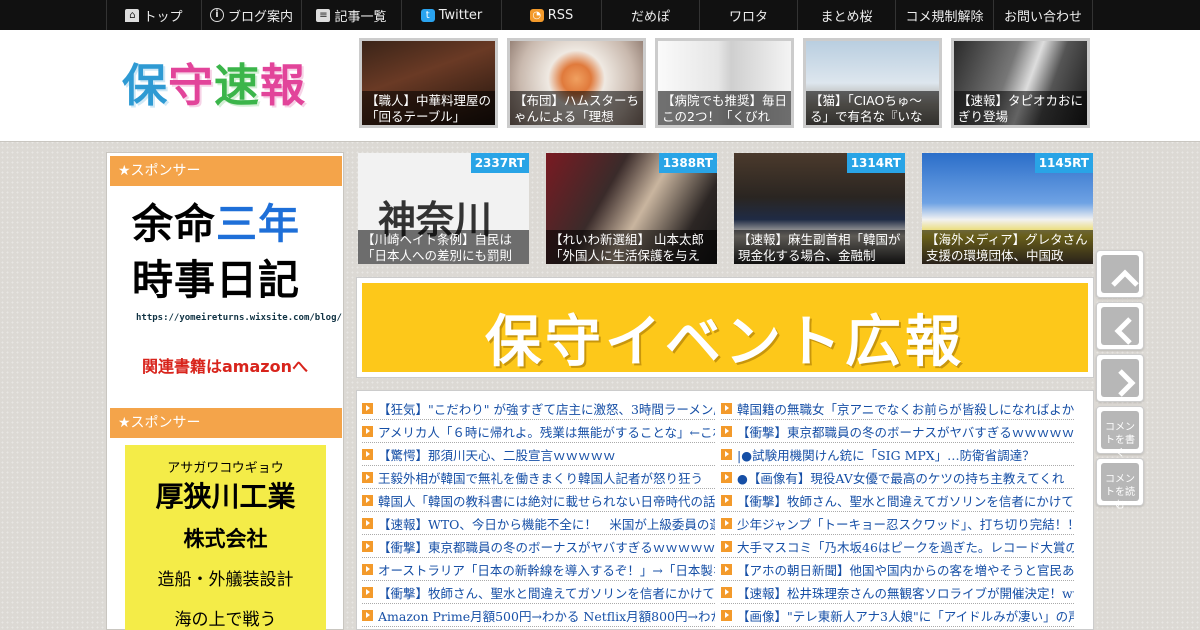 Image resolution: width=1200 pixels, height=630 pixels. What do you see at coordinates (546, 523) in the screenshot?
I see `feed-link: 【速報】WTO、今日から機能不全に！ 米国が上級委員の選任` at bounding box center [546, 523].